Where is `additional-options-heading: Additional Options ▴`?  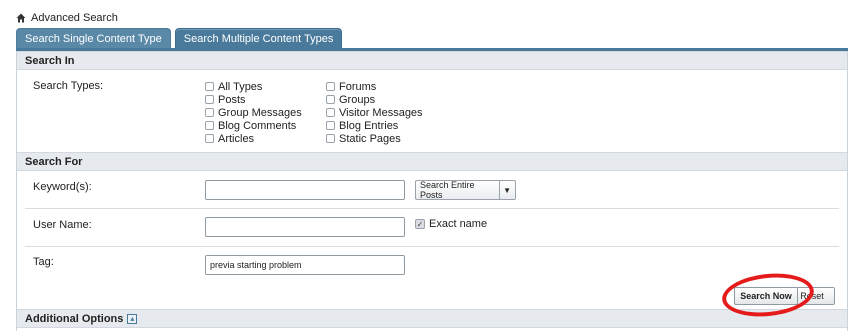 additional-options-heading: Additional Options ▴ is located at coordinates (432, 318).